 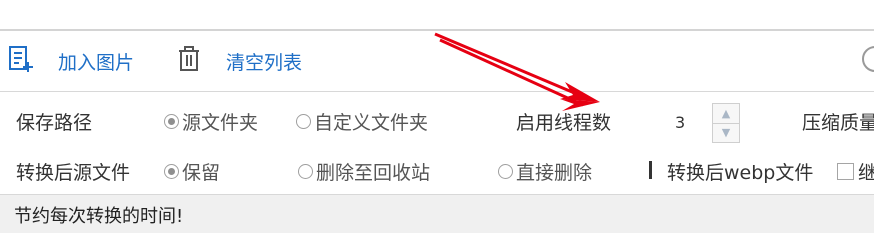 What do you see at coordinates (650, 170) in the screenshot?
I see `separator` at bounding box center [650, 170].